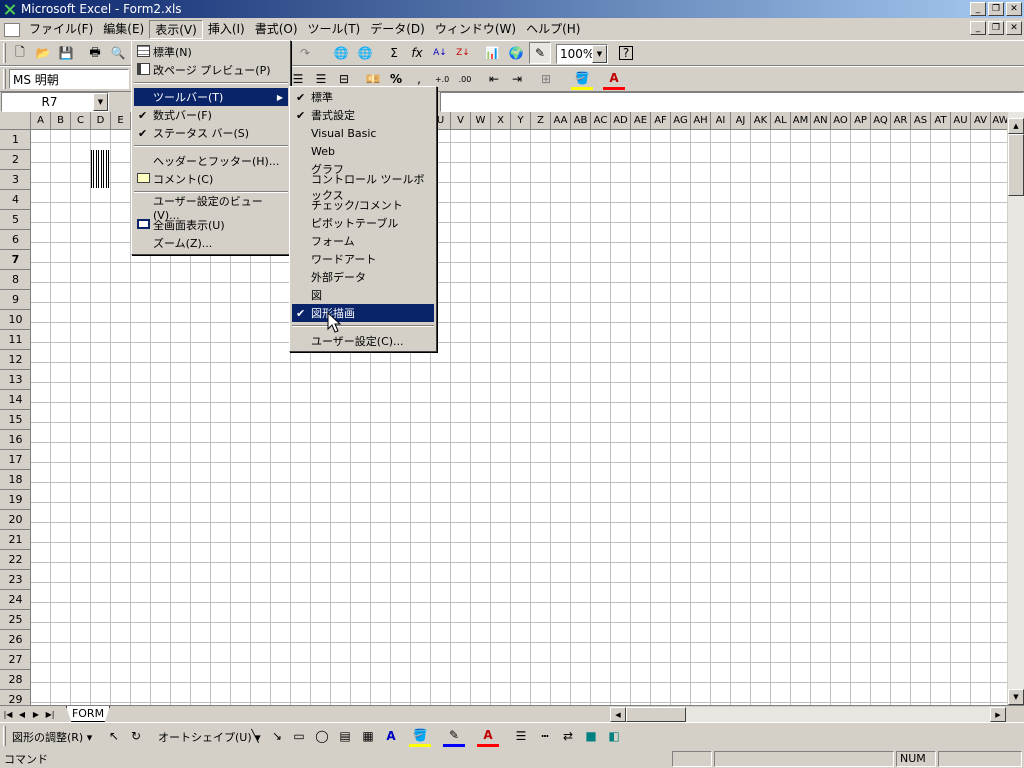  Describe the element at coordinates (211, 70) in the screenshot. I see `view-menu-item-page-break: 改ページ プレビュー(P)` at that location.